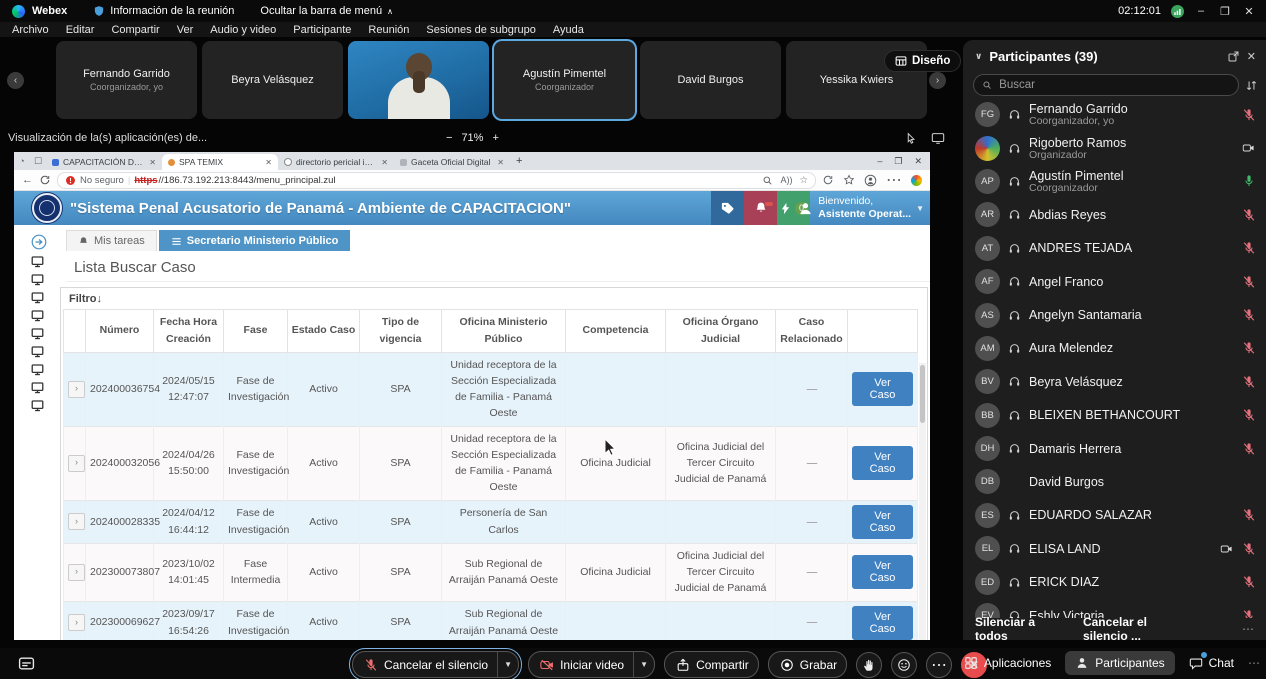 The height and width of the screenshot is (679, 1266). What do you see at coordinates (1114, 381) in the screenshot?
I see `participant-row: BV Beyra Velásquez` at bounding box center [1114, 381].